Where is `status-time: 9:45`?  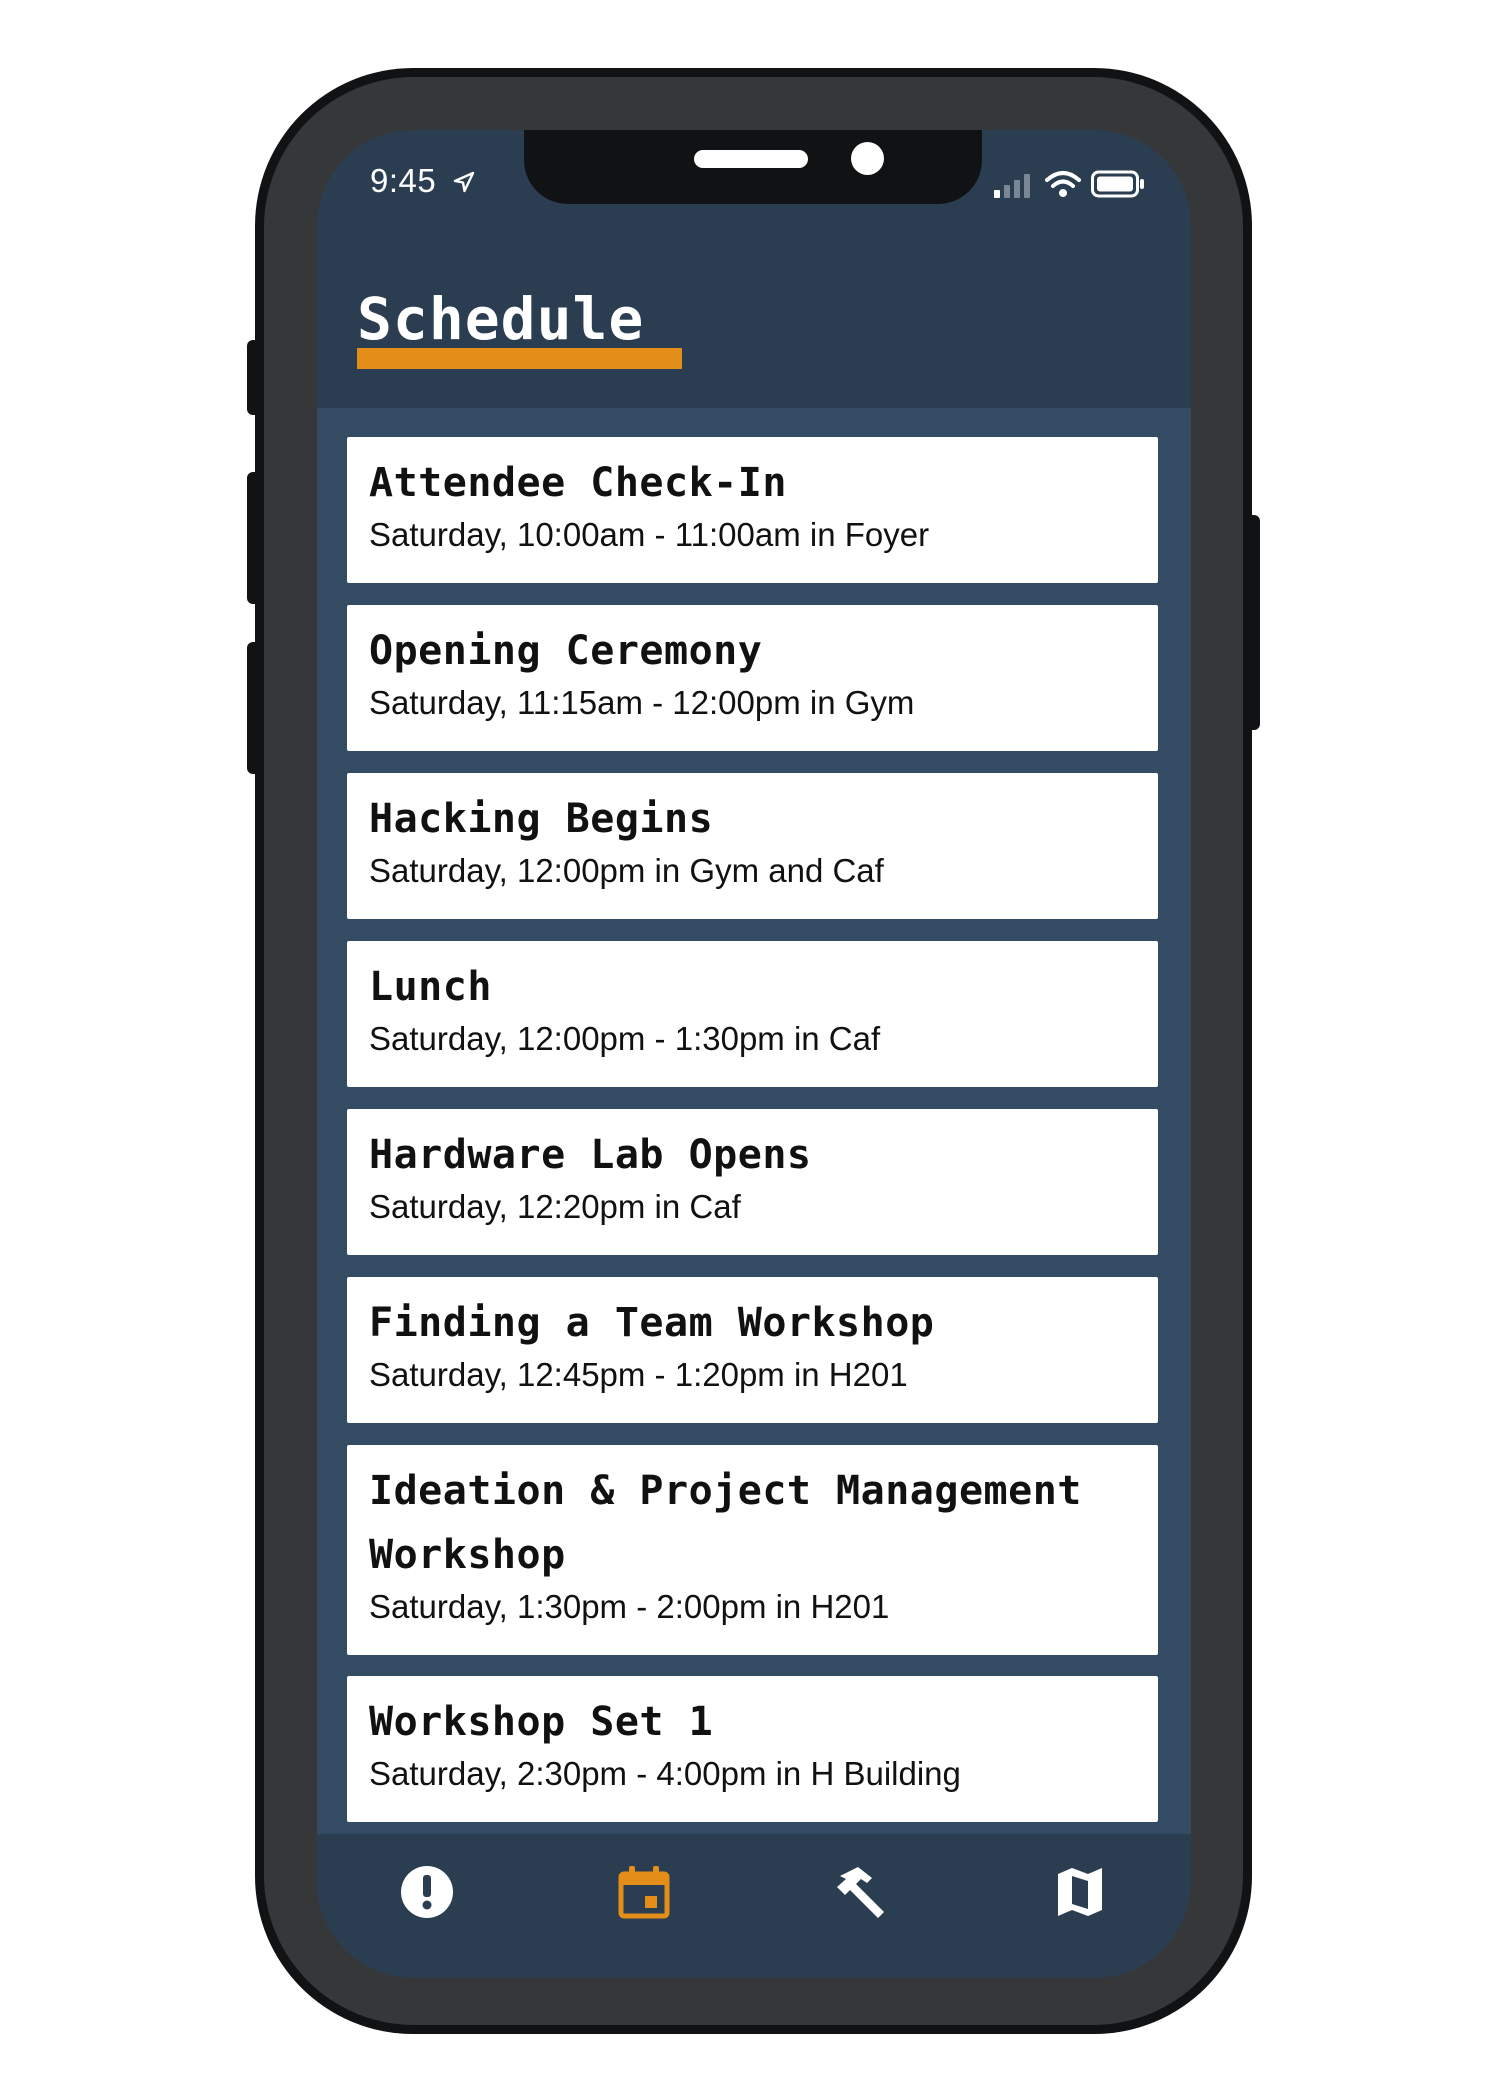 status-time: 9:45 is located at coordinates (403, 180).